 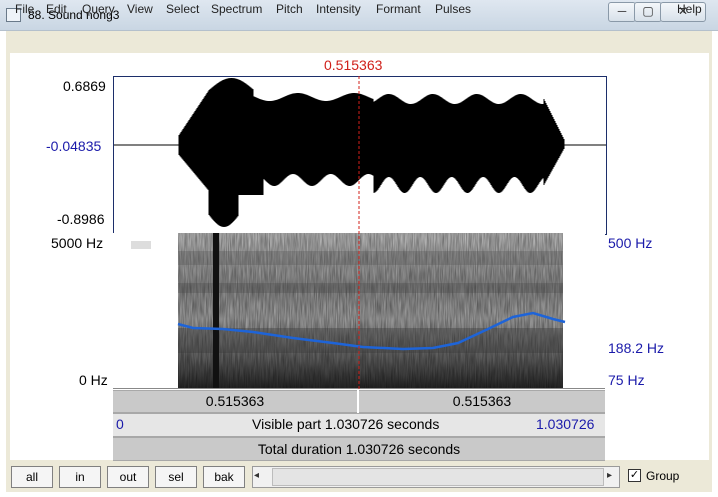 What do you see at coordinates (74, 146) in the screenshot?
I see `waveform-mid-label: -0.04835` at bounding box center [74, 146].